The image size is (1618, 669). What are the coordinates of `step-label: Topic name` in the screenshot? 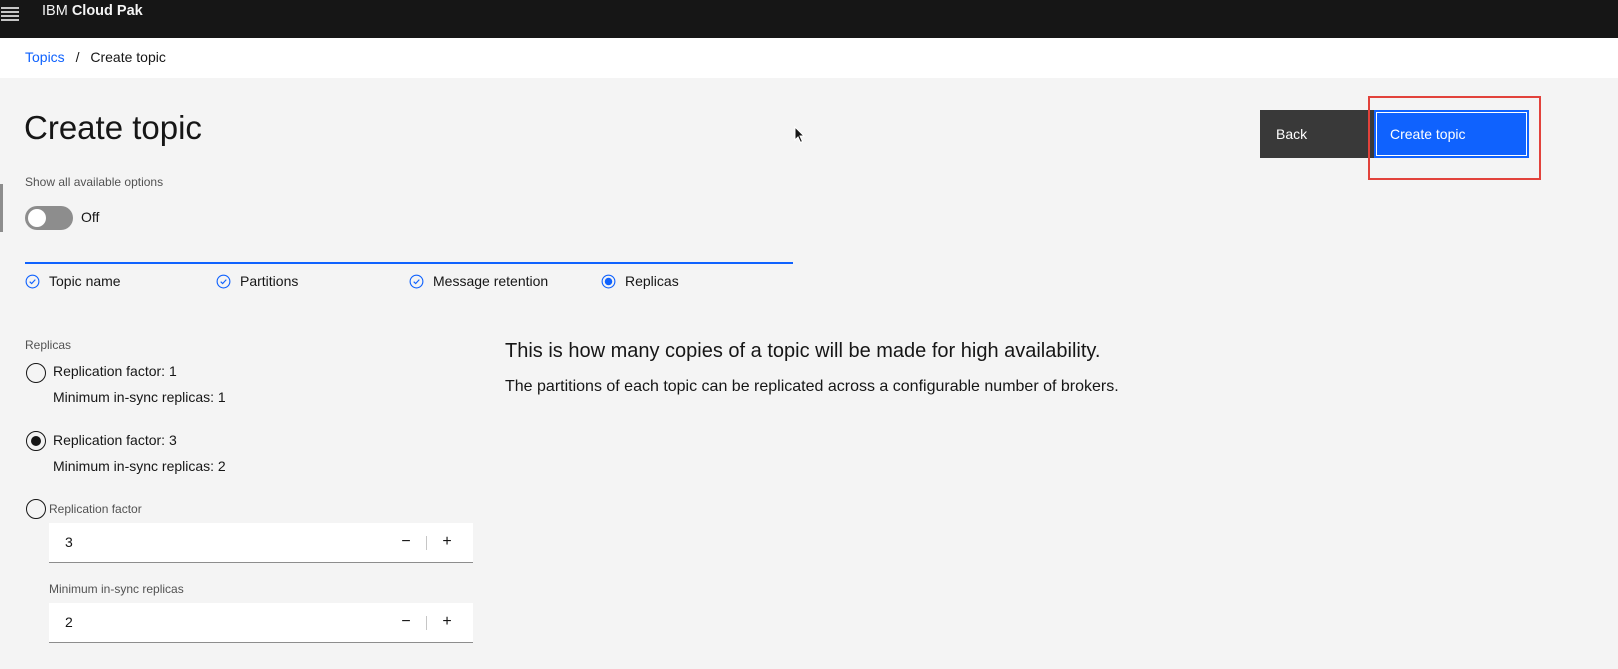 It's located at (85, 281).